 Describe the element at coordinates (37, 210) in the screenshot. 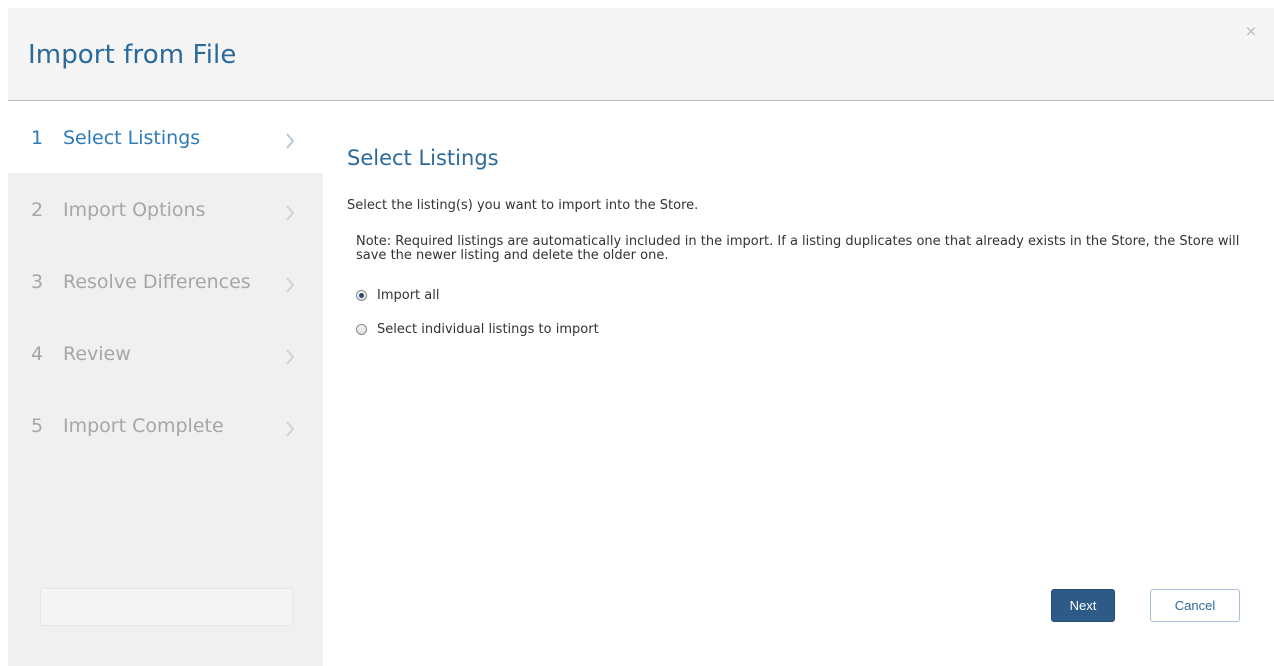

I see `step-number: 2` at that location.